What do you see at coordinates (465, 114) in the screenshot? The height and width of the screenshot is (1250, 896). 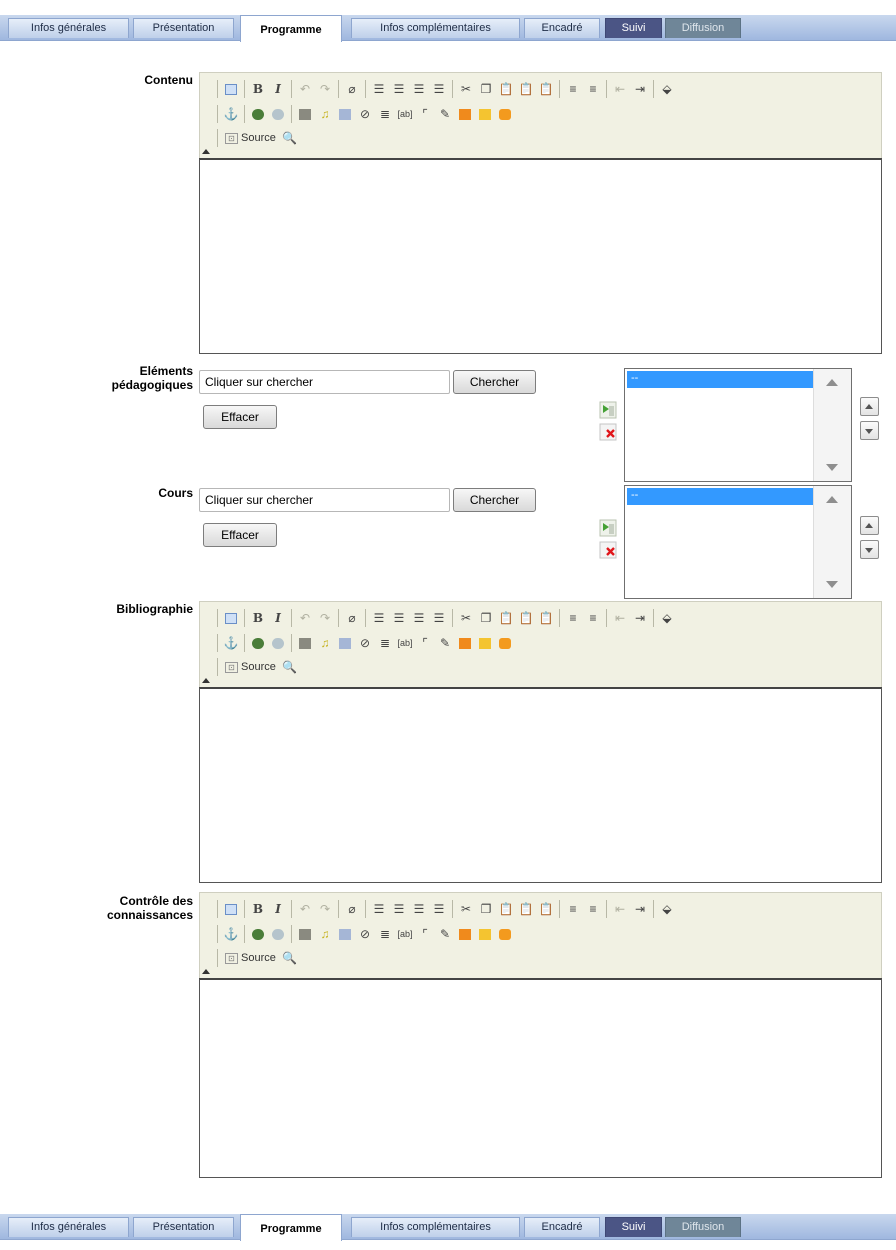 I see `rss-icon` at bounding box center [465, 114].